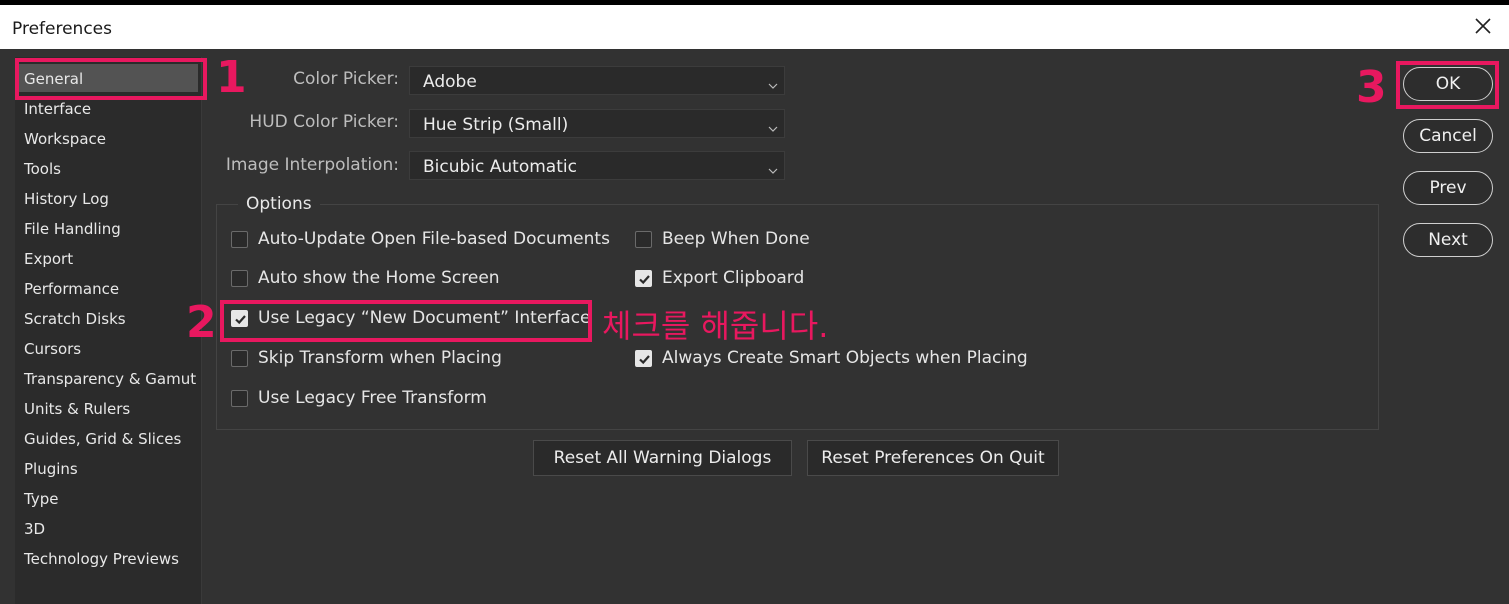 The width and height of the screenshot is (1509, 604). I want to click on sidebar-item-cursors: Cursors, so click(52, 349).